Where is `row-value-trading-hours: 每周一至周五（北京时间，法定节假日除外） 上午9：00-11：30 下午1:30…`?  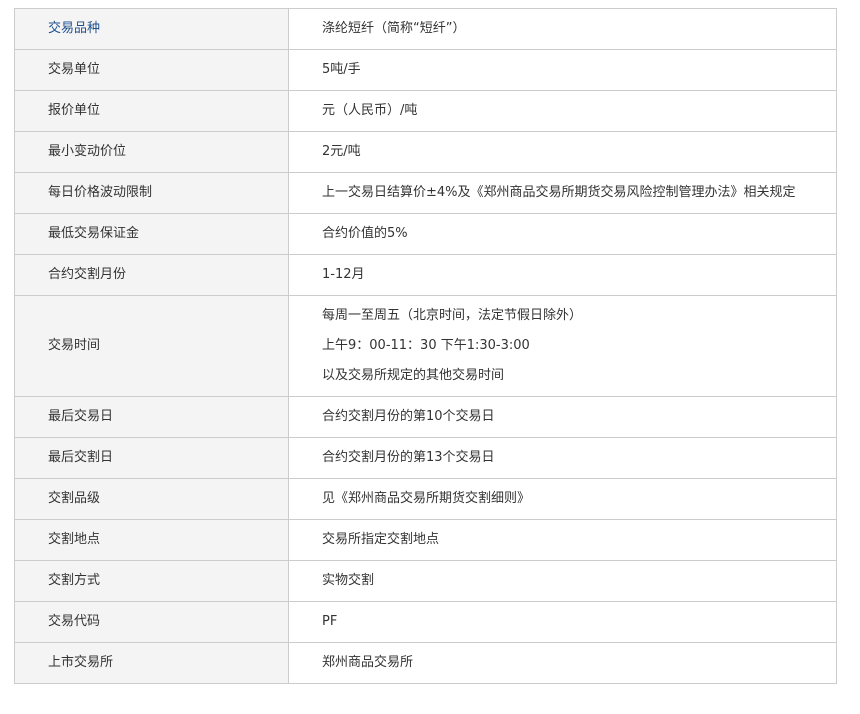 row-value-trading-hours: 每周一至周五（北京时间，法定节假日除外） 上午9：00-11：30 下午1:30… is located at coordinates (562, 346).